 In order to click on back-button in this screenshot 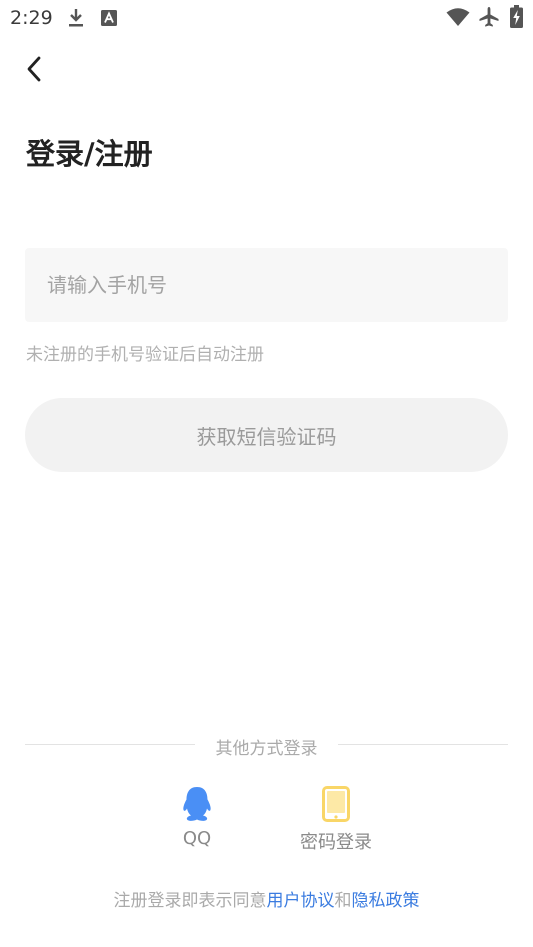, I will do `click(34, 69)`.